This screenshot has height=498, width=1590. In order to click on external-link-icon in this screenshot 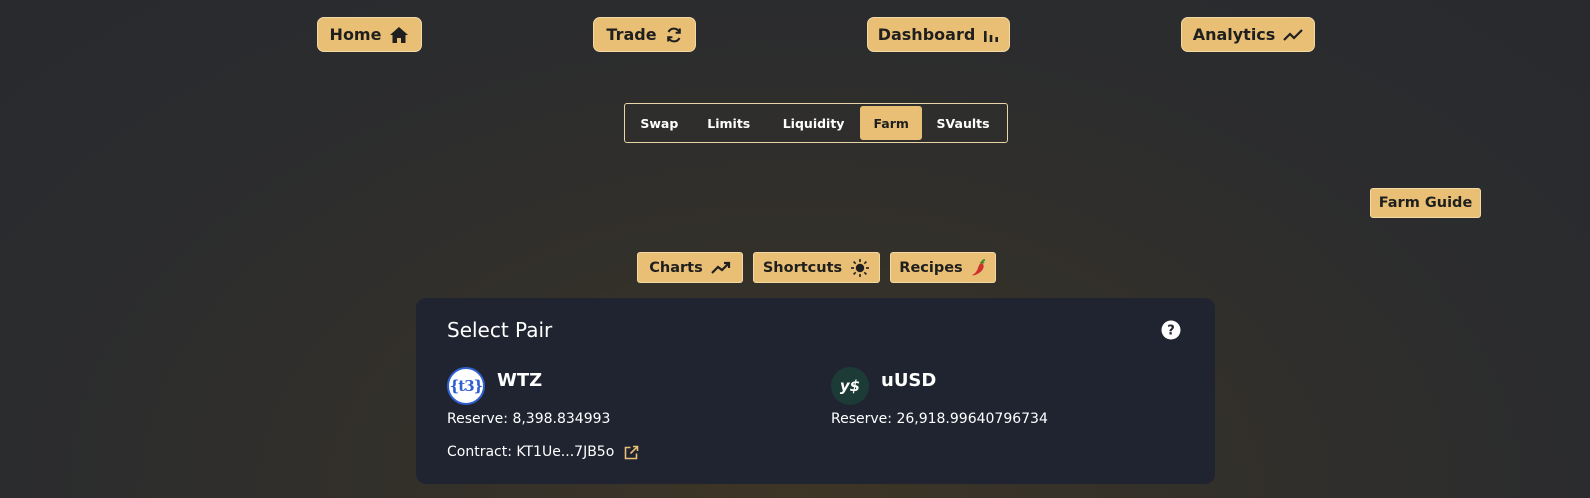, I will do `click(631, 452)`.